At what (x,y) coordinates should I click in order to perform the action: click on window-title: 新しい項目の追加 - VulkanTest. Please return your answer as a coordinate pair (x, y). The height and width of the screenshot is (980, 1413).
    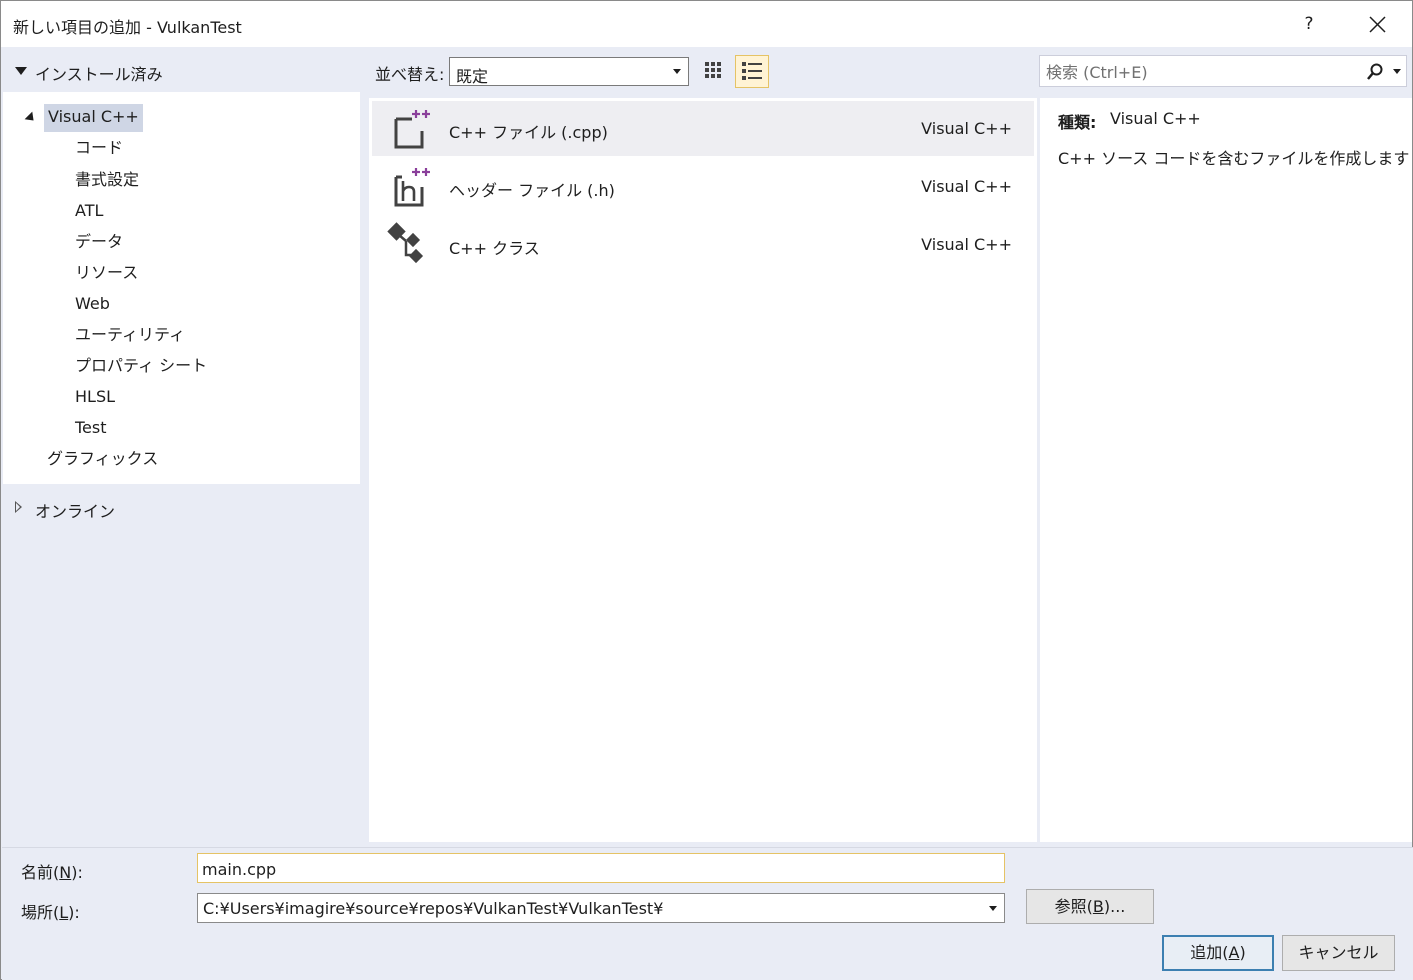
    Looking at the image, I should click on (127, 27).